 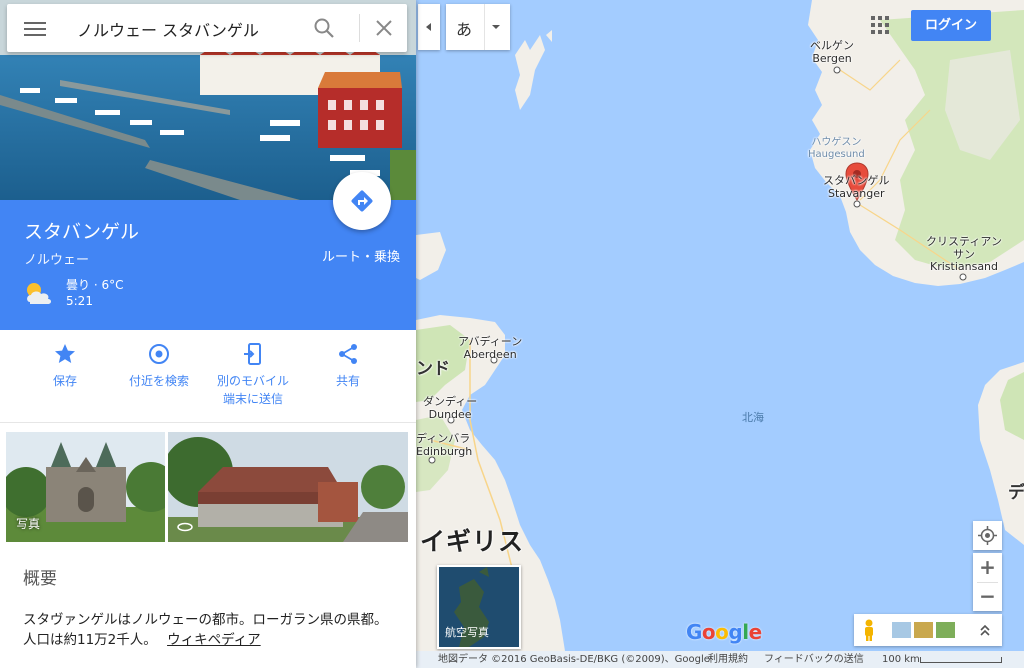 What do you see at coordinates (208, 251) in the screenshot?
I see `place-header: スタバンゲル ノルウェー 曇り · 6°C 5:21 ルート・乗換` at bounding box center [208, 251].